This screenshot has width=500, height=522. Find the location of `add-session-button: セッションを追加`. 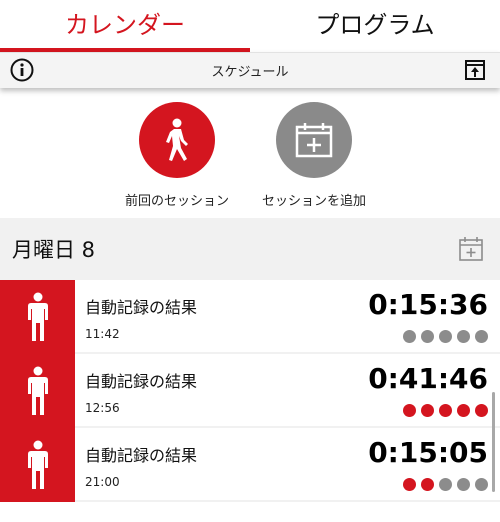

add-session-button: セッションを追加 is located at coordinates (314, 155).